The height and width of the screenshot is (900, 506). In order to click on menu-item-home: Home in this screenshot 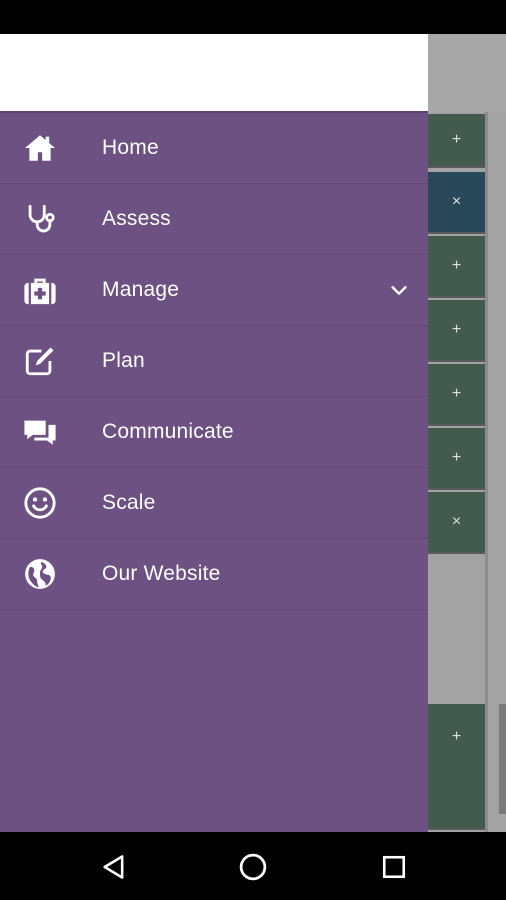, I will do `click(214, 148)`.